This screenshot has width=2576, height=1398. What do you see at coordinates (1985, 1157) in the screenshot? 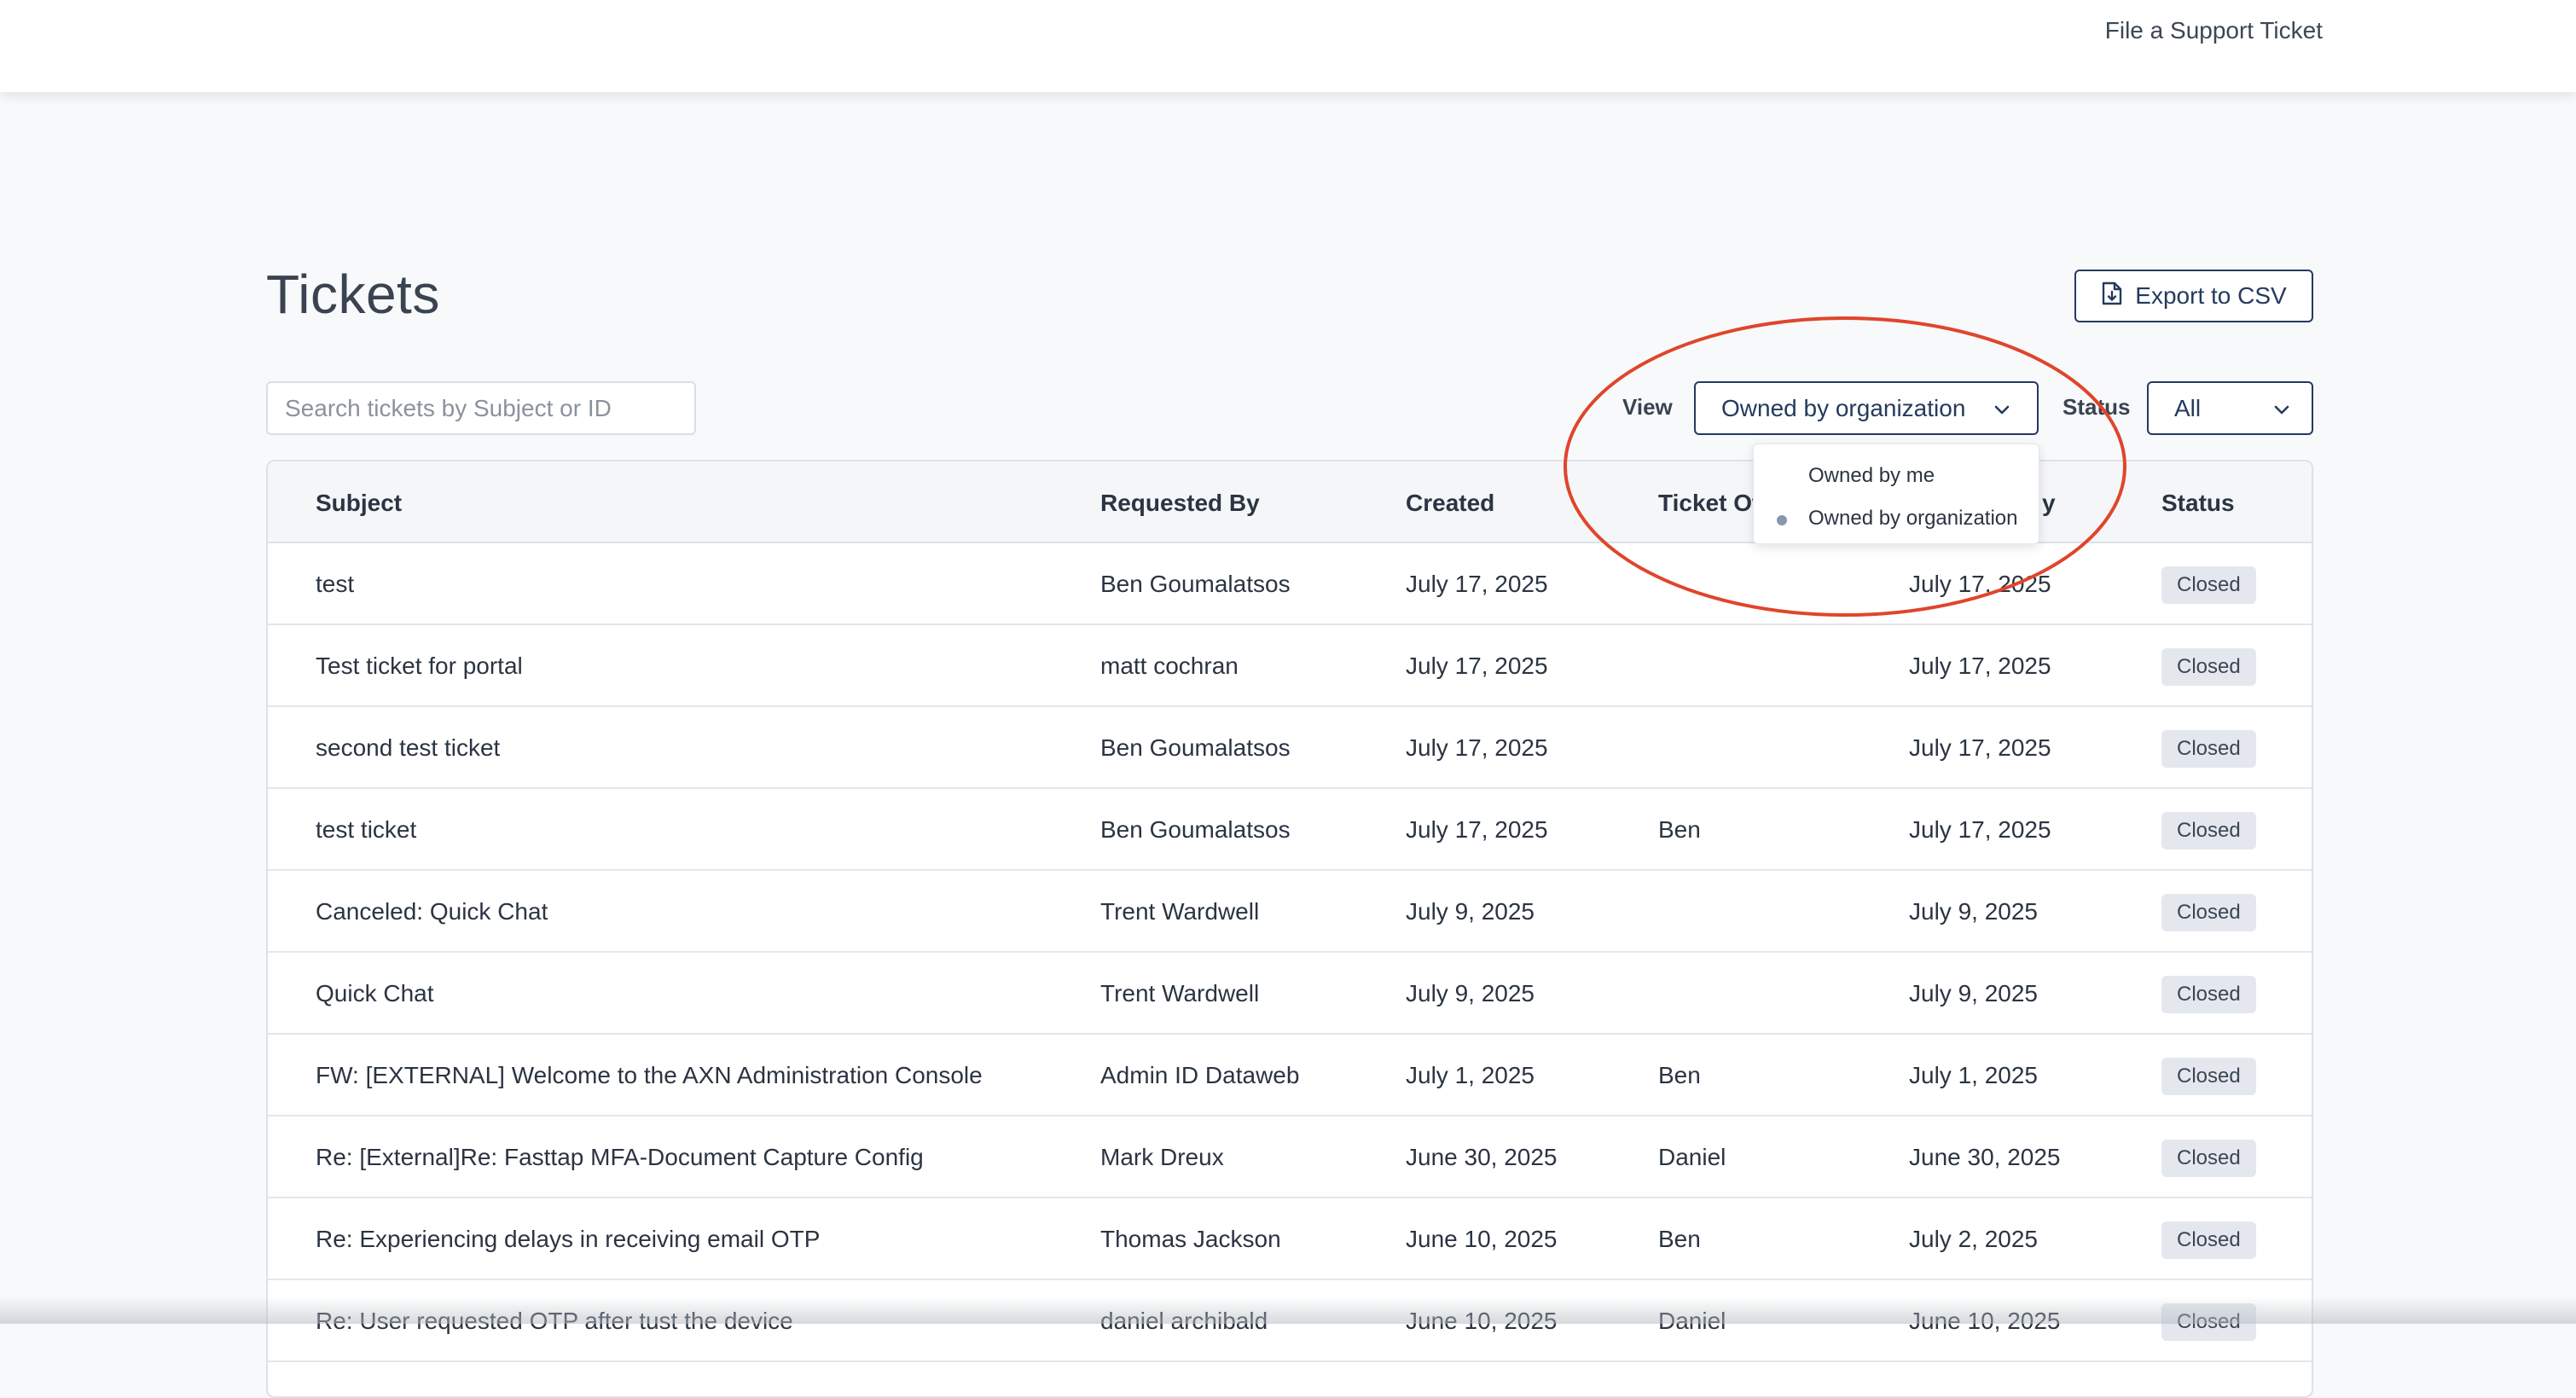
I see `cell-updated: June 30, 2025` at bounding box center [1985, 1157].